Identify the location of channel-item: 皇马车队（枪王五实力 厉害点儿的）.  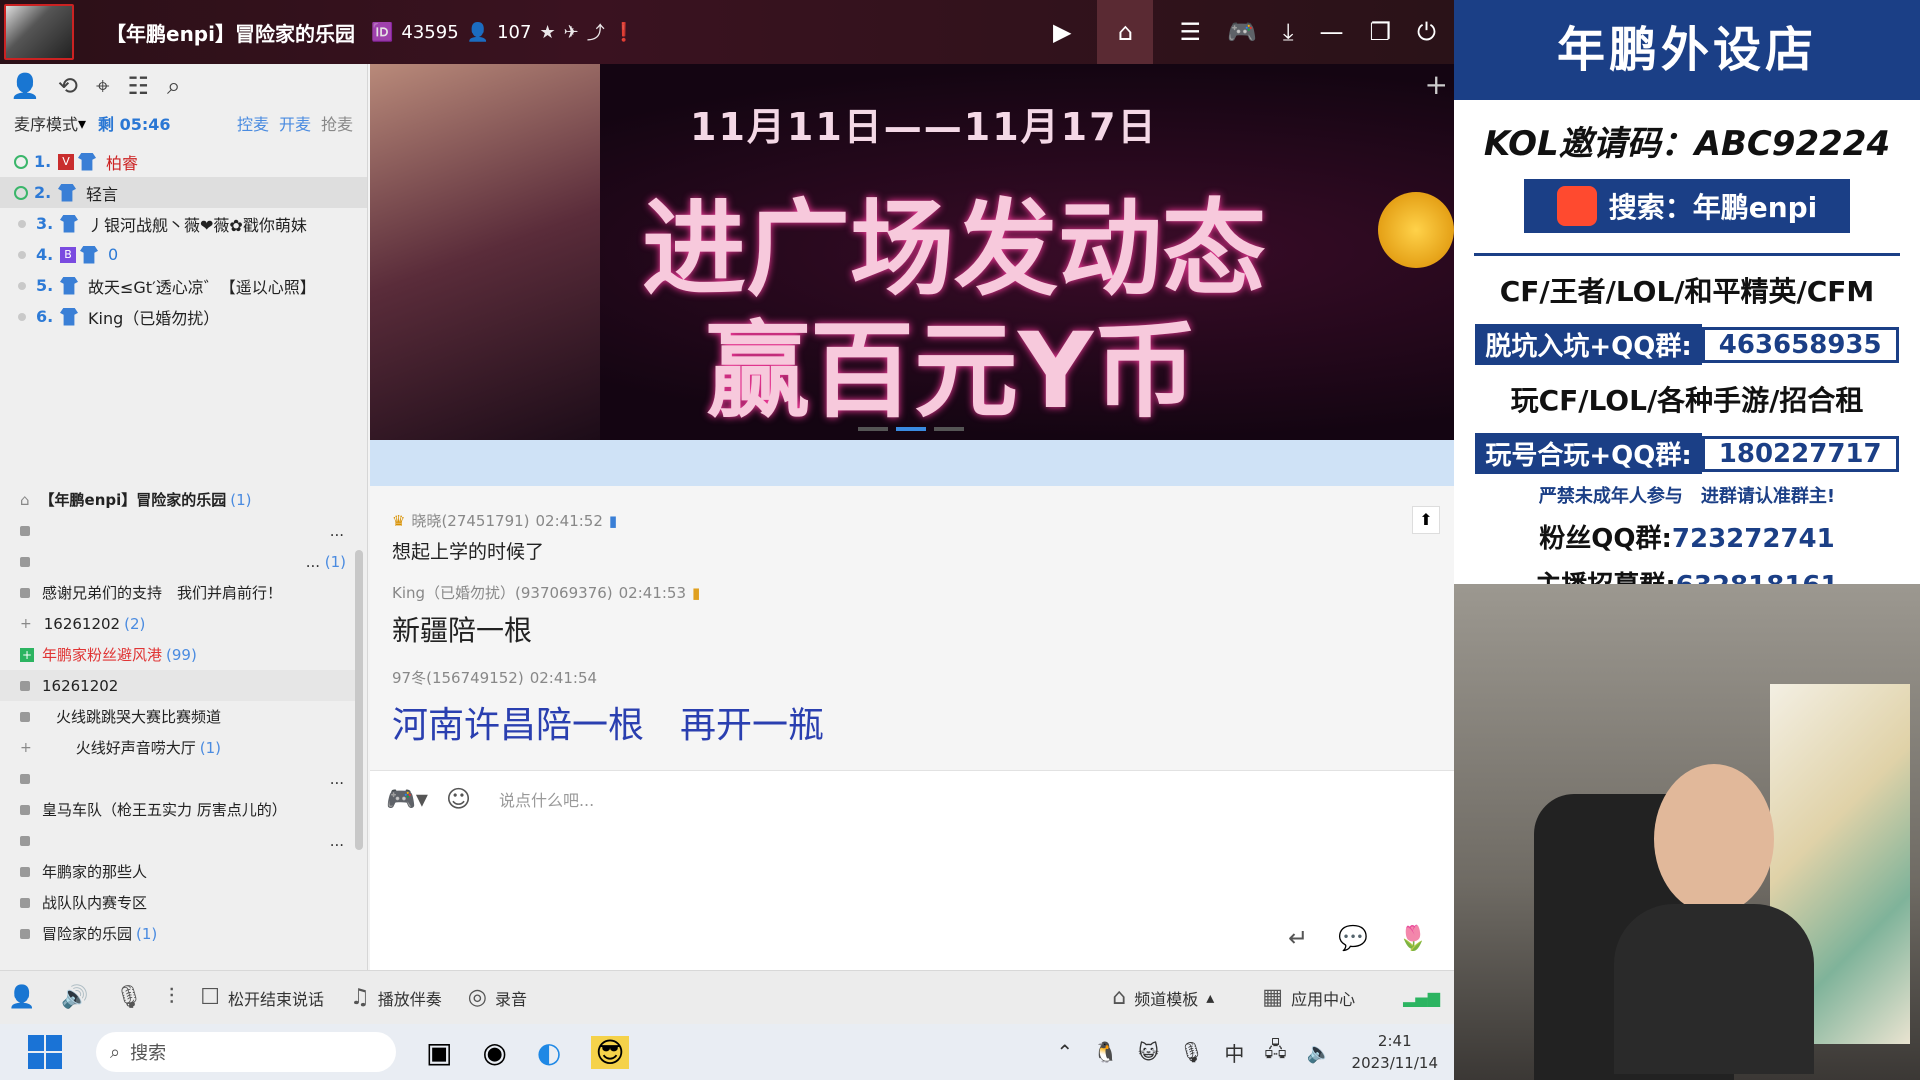
(180, 809).